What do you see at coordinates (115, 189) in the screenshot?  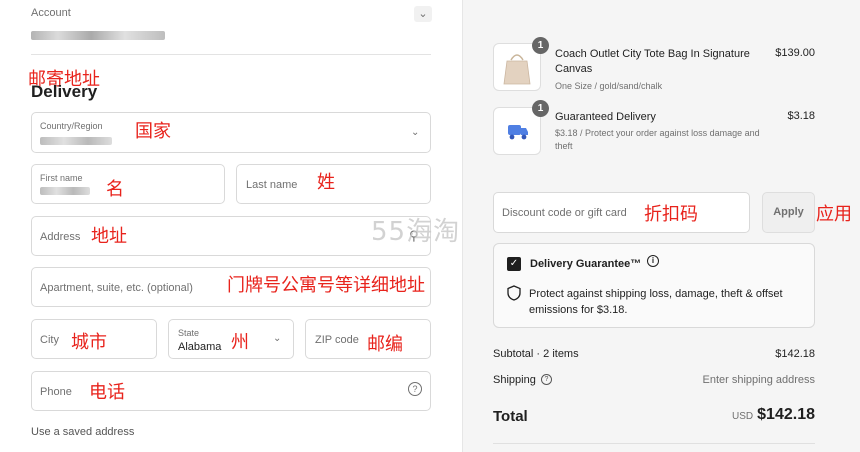 I see `annotation-first-name: 名` at bounding box center [115, 189].